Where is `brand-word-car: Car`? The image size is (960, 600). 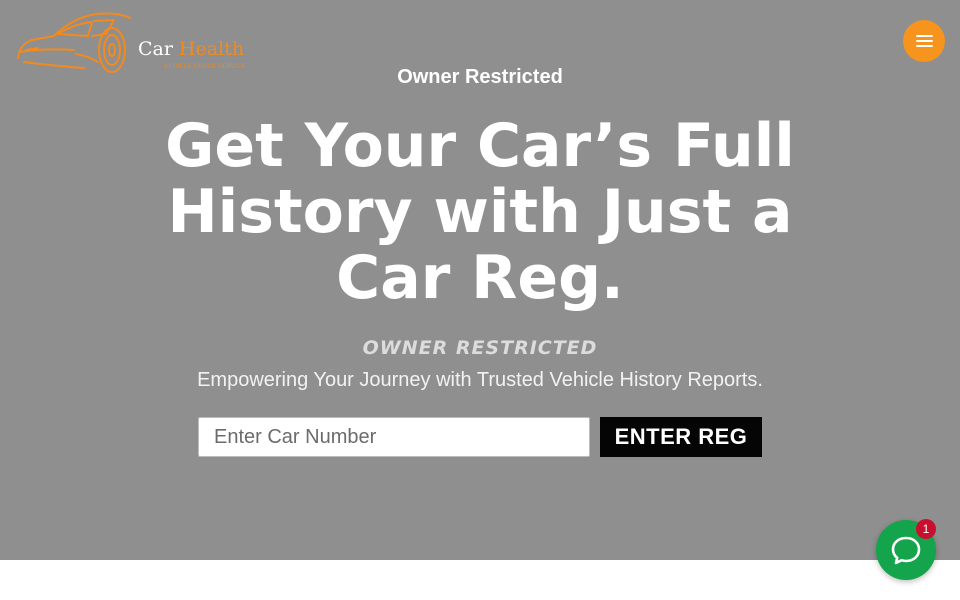
brand-word-car: Car is located at coordinates (155, 49).